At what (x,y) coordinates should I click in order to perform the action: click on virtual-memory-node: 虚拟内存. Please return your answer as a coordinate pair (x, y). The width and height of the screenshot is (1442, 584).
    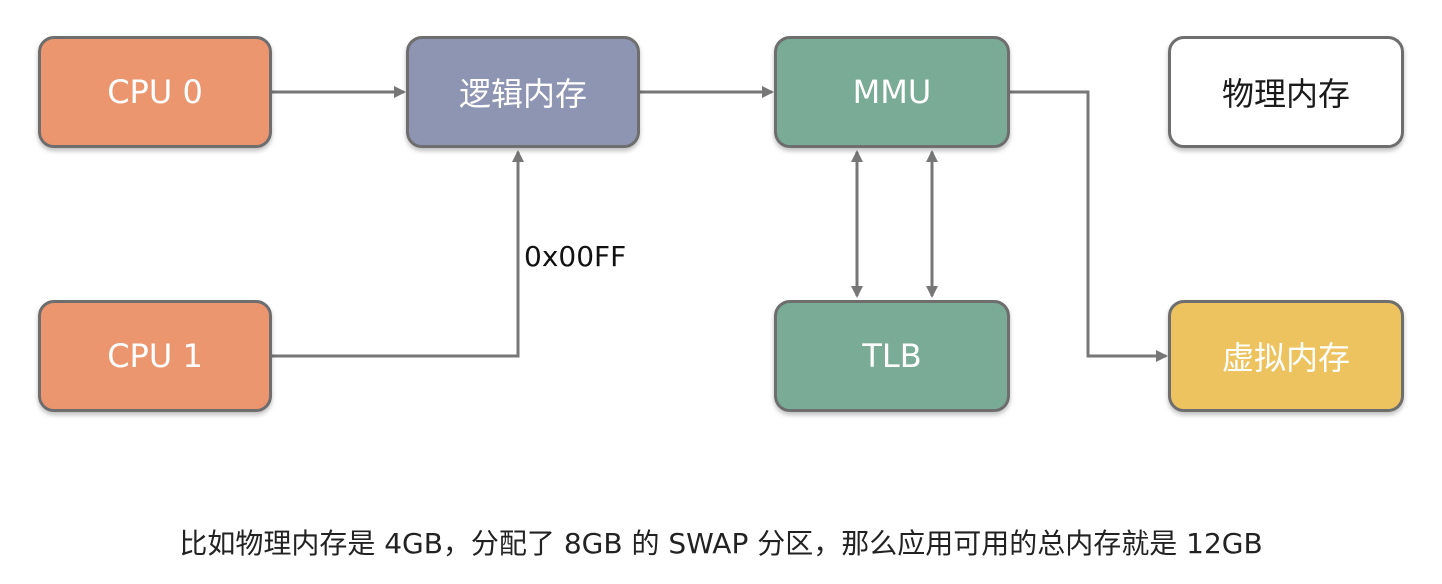
    Looking at the image, I should click on (1286, 356).